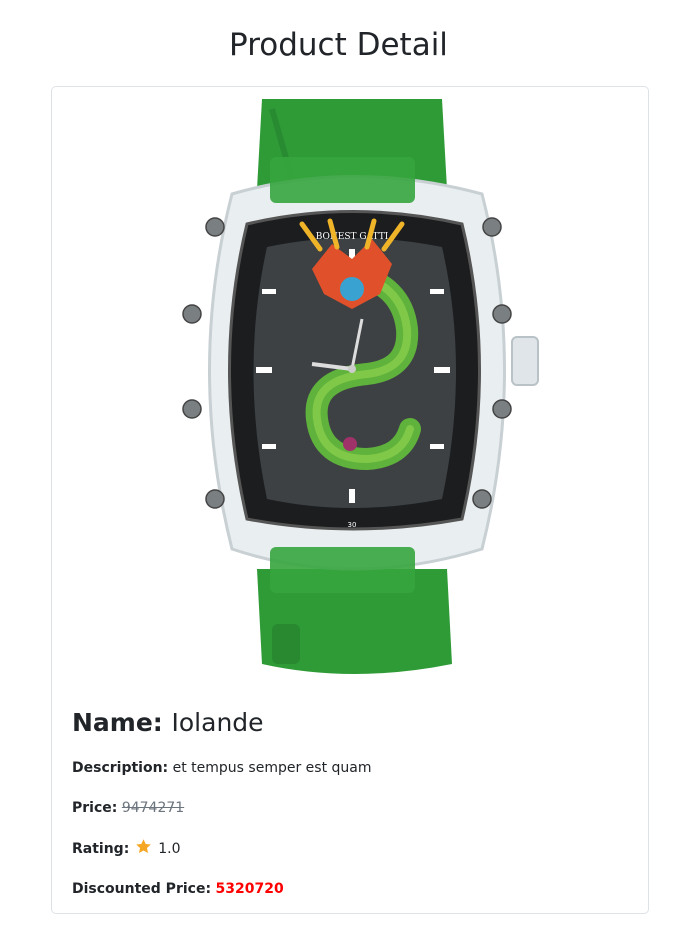  Describe the element at coordinates (153, 808) in the screenshot. I see `original-price: 9474271` at that location.